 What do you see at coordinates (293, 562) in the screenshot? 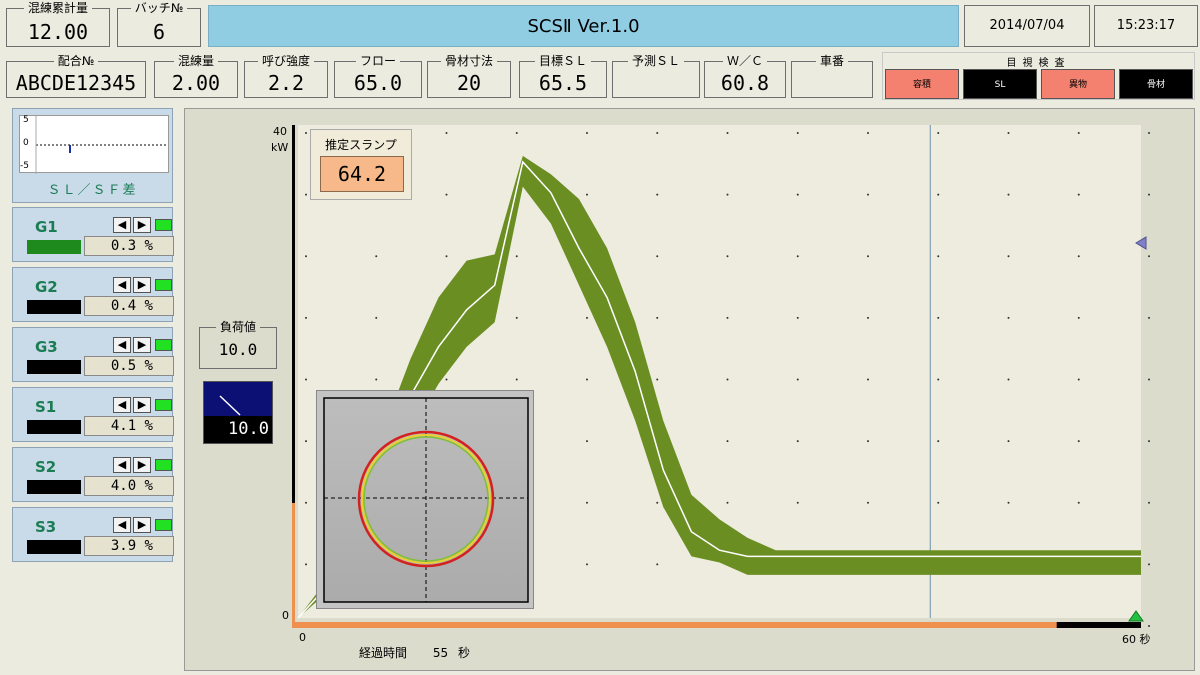
I see `y-axis-level` at bounding box center [293, 562].